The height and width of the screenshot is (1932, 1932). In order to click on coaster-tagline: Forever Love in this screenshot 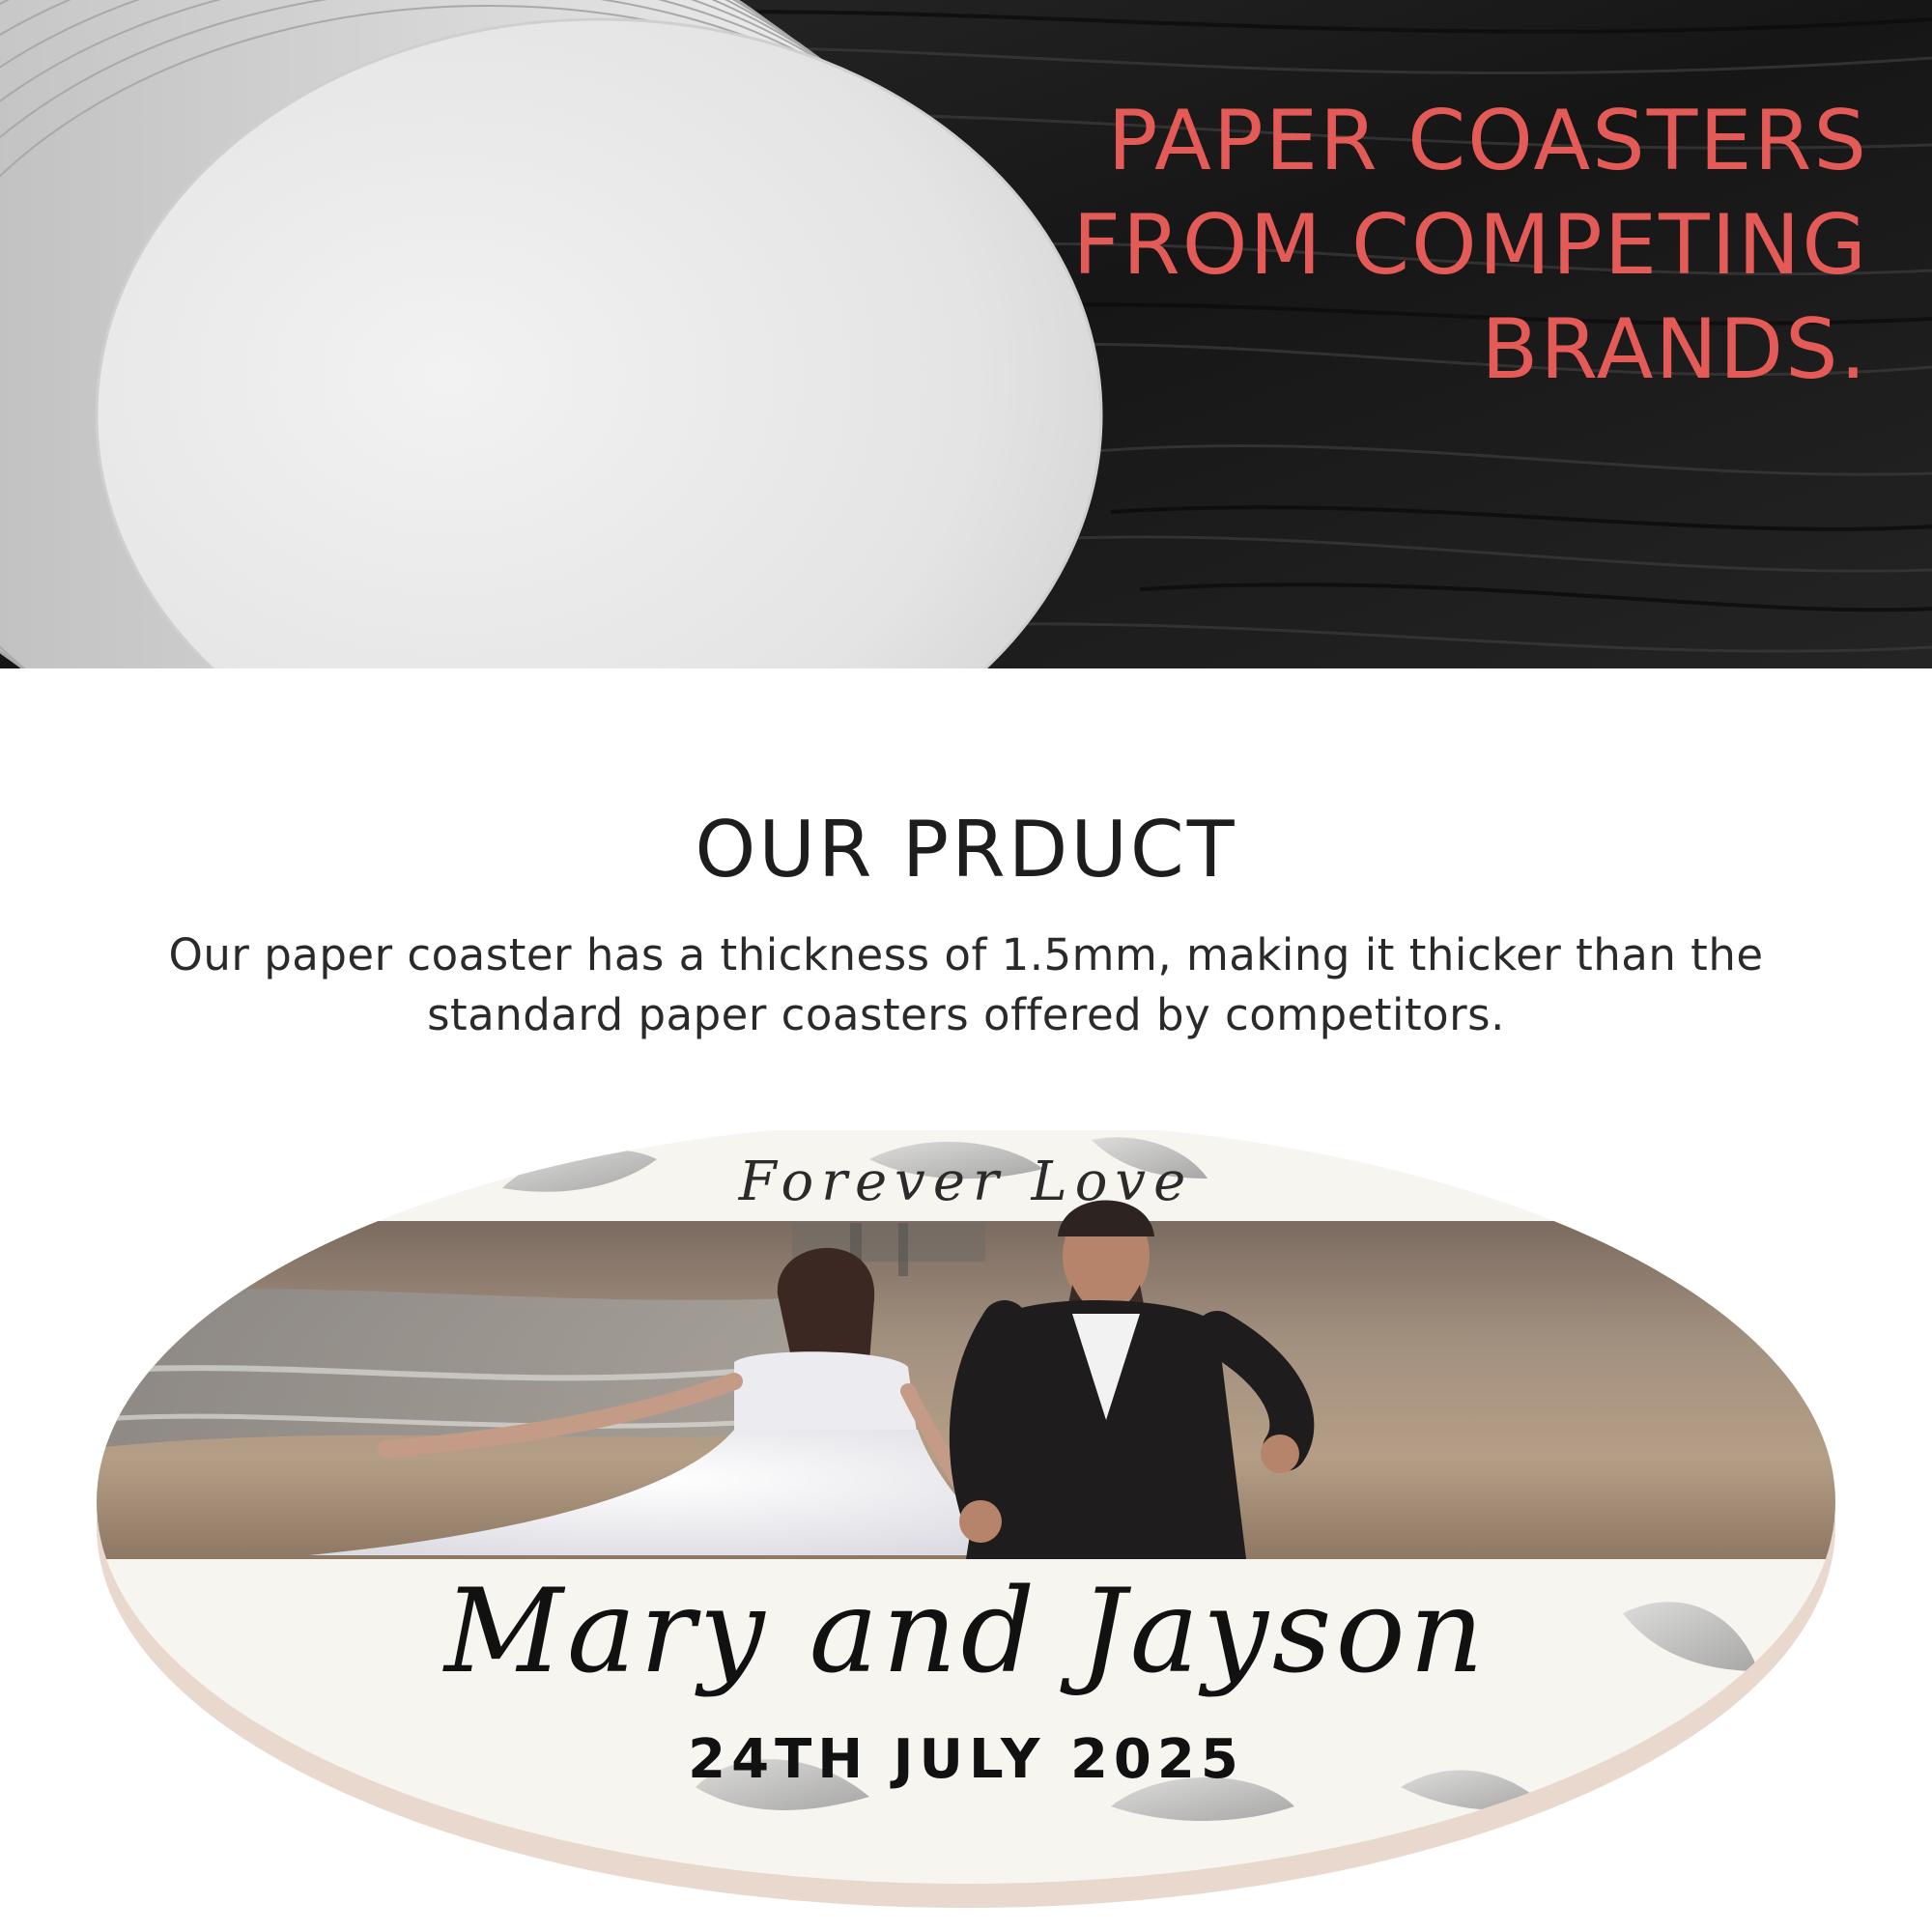, I will do `click(965, 1182)`.